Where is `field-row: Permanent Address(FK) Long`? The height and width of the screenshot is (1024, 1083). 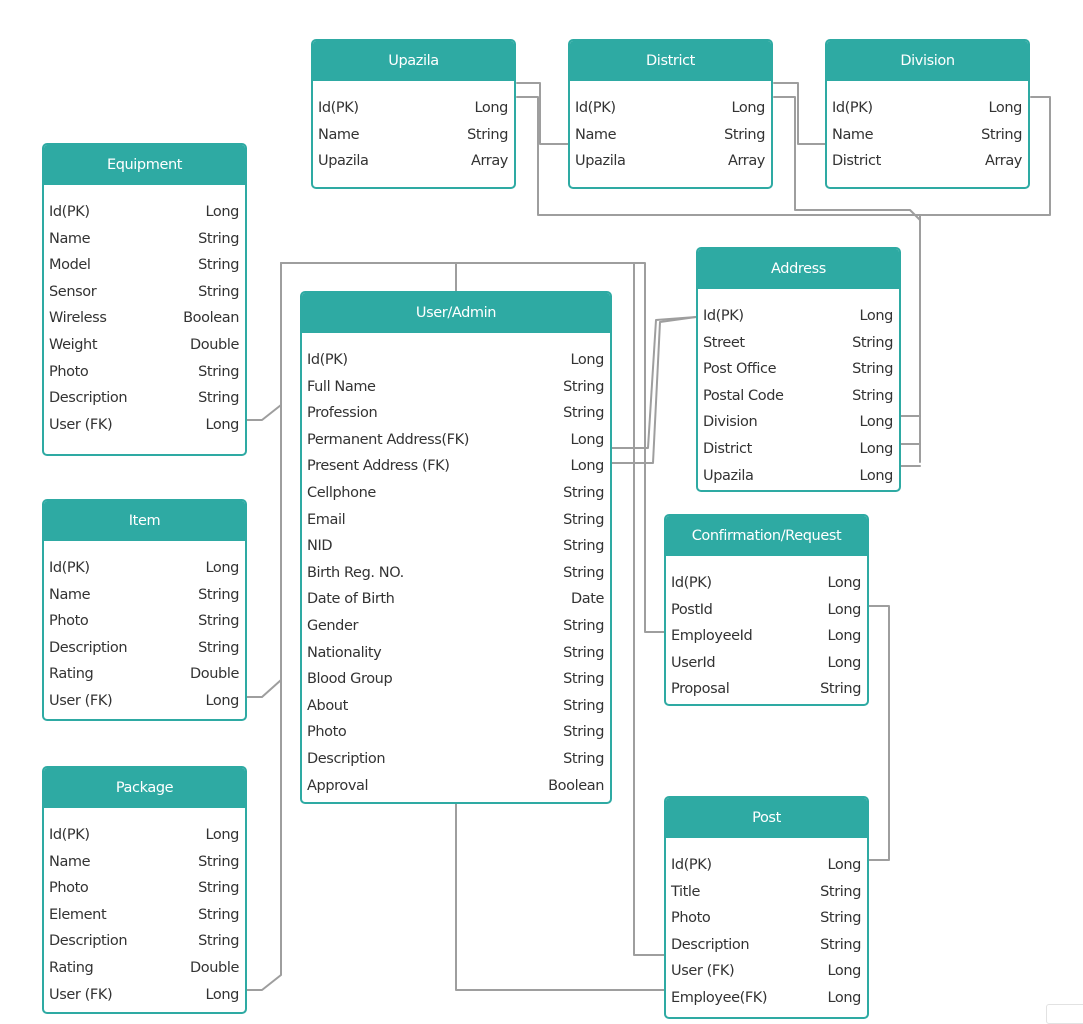 field-row: Permanent Address(FK) Long is located at coordinates (456, 440).